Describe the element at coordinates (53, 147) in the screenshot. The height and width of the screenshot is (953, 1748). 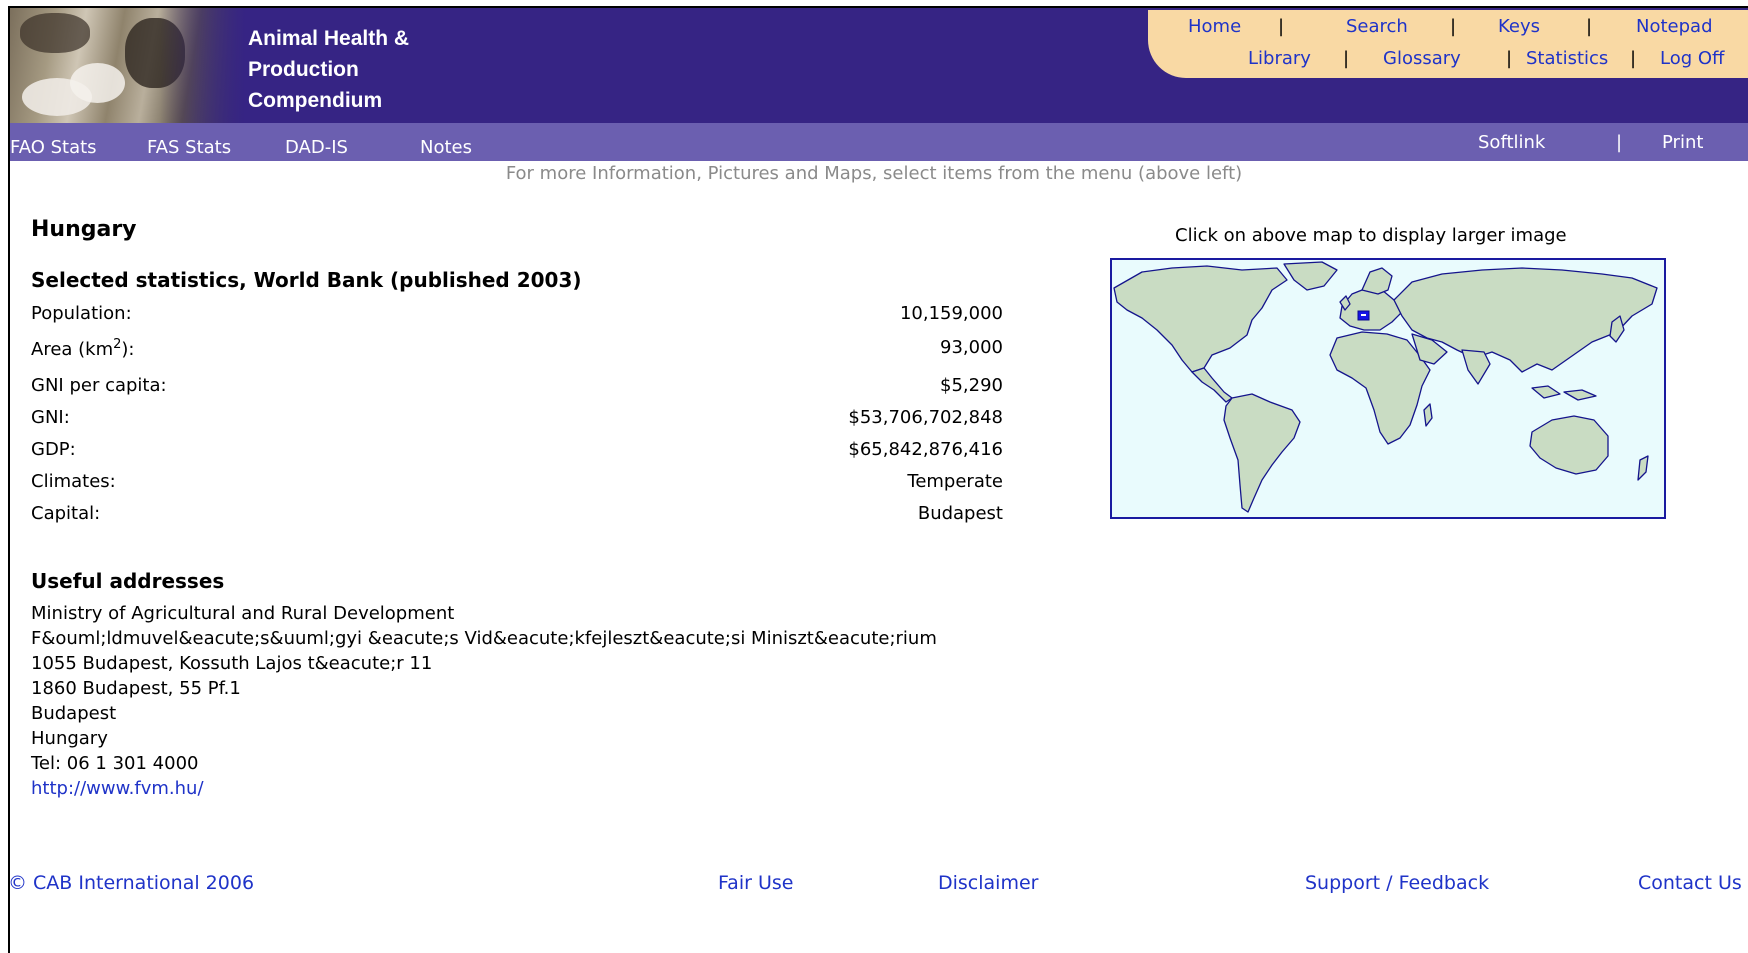
I see `menu-fao-stats: FAO Stats` at that location.